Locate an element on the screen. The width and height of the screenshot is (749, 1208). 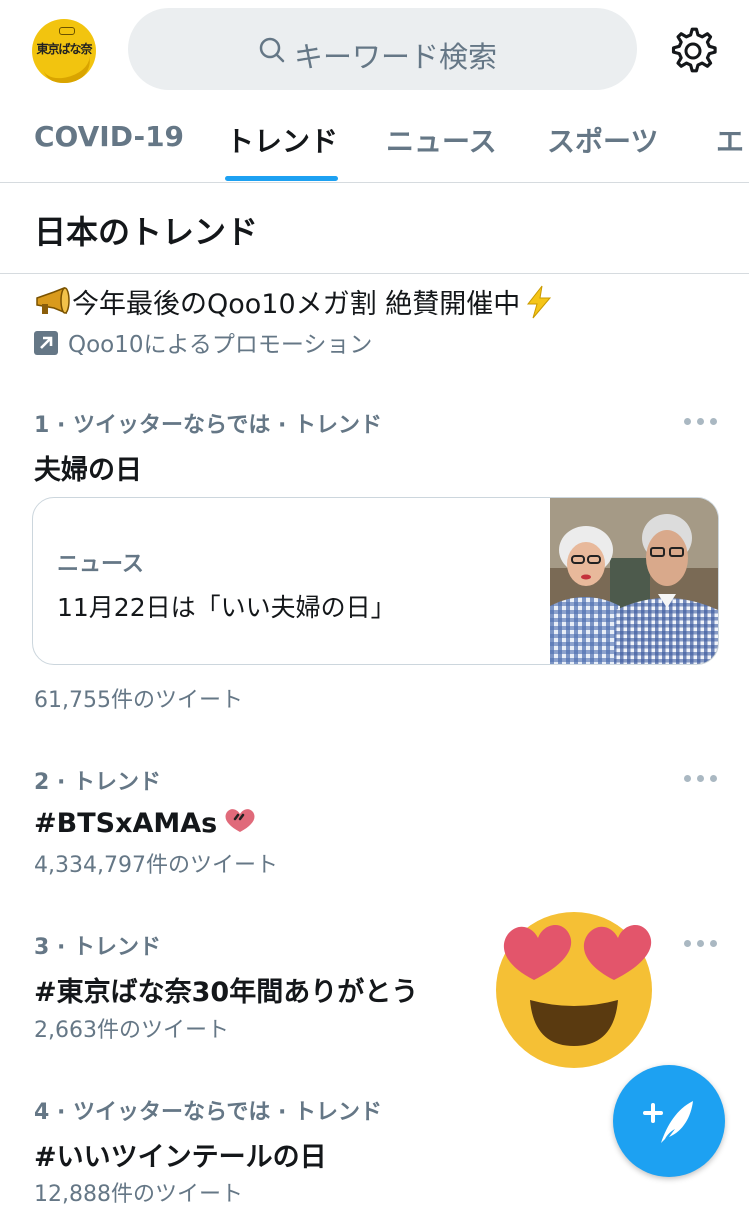
tab-covid: COVID-19 is located at coordinates (109, 136).